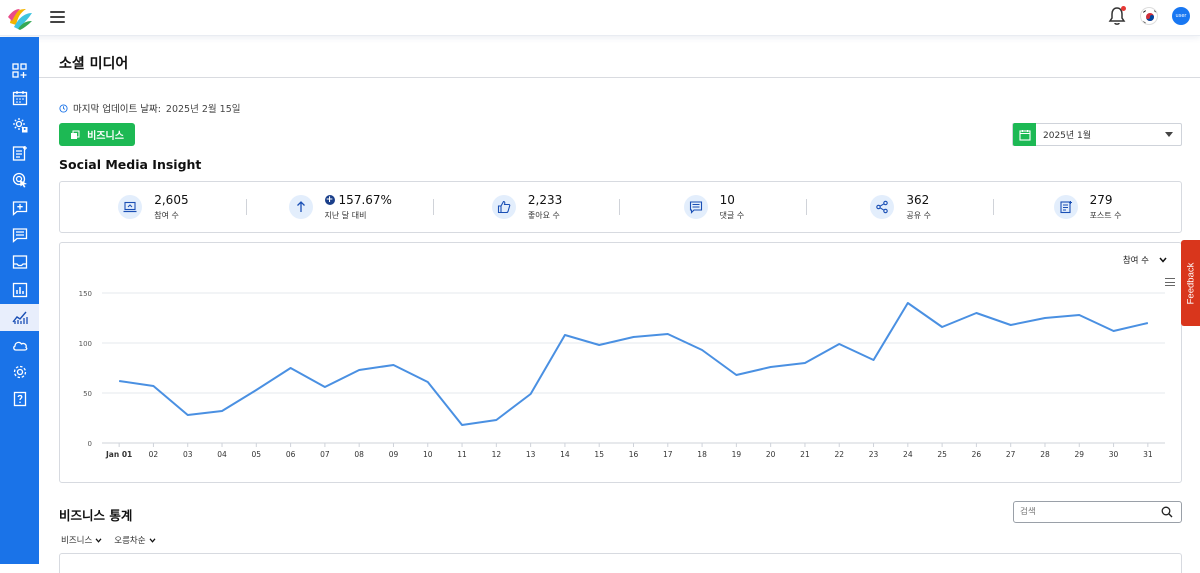  What do you see at coordinates (325, 454) in the screenshot?
I see `x-tick-label: 07` at bounding box center [325, 454].